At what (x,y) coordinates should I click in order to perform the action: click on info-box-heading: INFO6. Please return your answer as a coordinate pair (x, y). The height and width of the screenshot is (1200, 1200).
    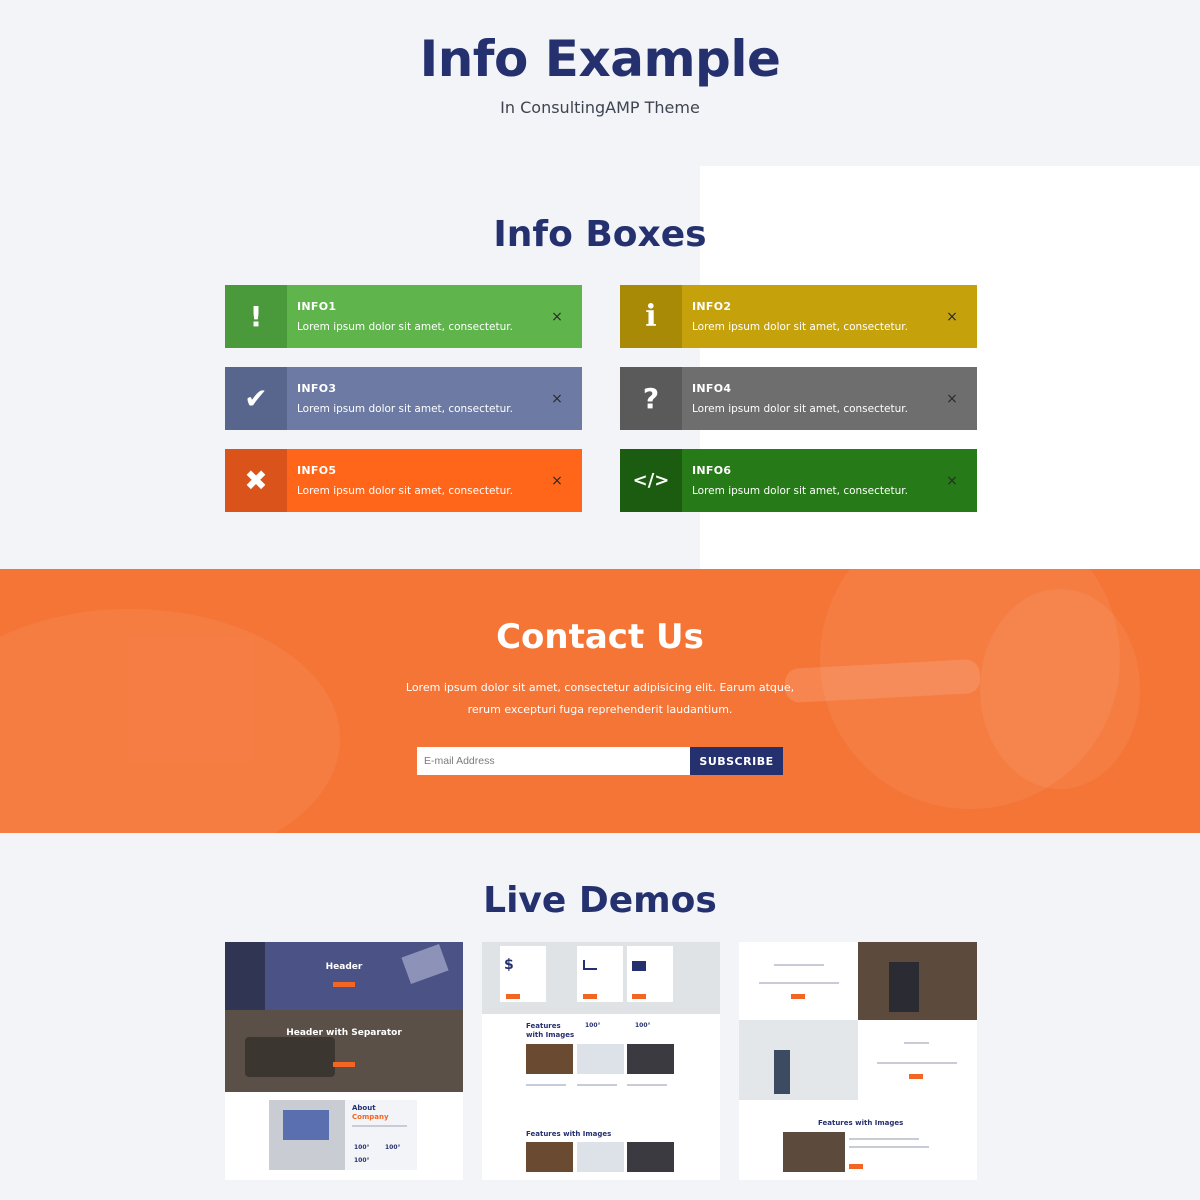
    Looking at the image, I should click on (712, 470).